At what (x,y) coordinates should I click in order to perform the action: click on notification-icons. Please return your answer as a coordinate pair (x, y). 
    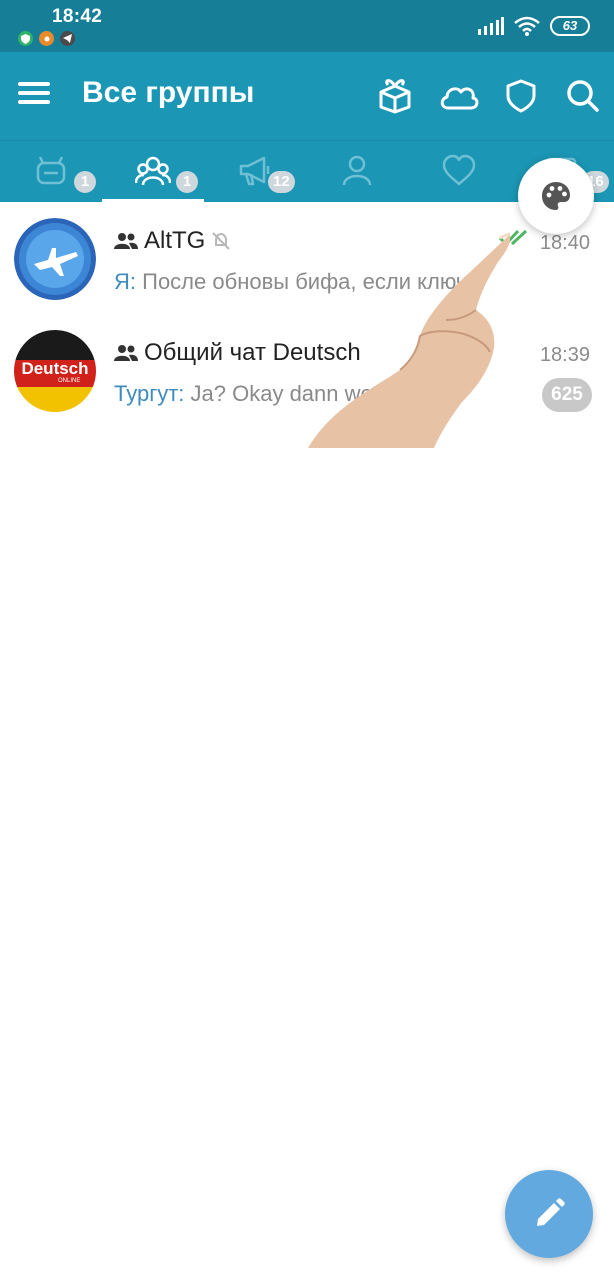
    Looking at the image, I should click on (46, 38).